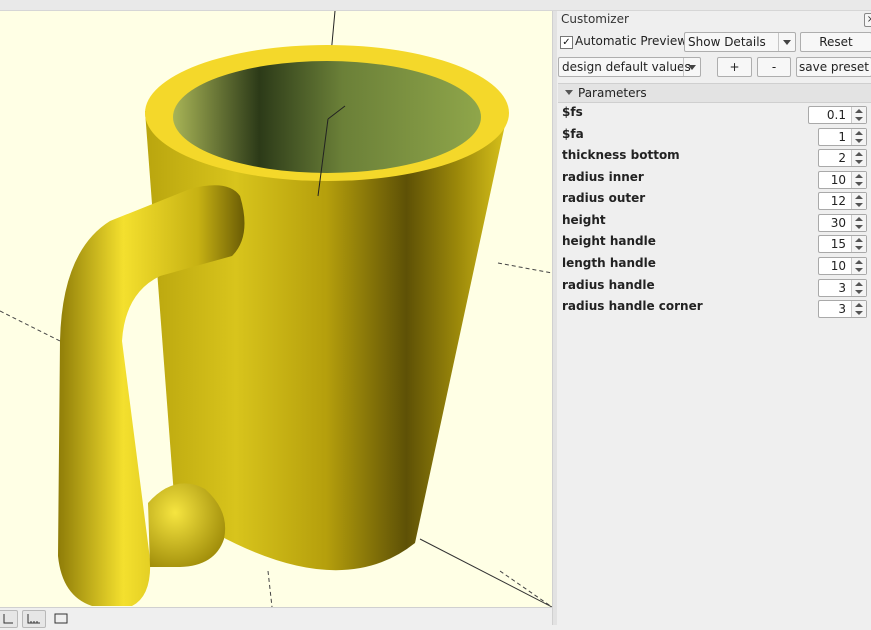 The width and height of the screenshot is (871, 630). What do you see at coordinates (609, 263) in the screenshot?
I see `param-label: length handle` at bounding box center [609, 263].